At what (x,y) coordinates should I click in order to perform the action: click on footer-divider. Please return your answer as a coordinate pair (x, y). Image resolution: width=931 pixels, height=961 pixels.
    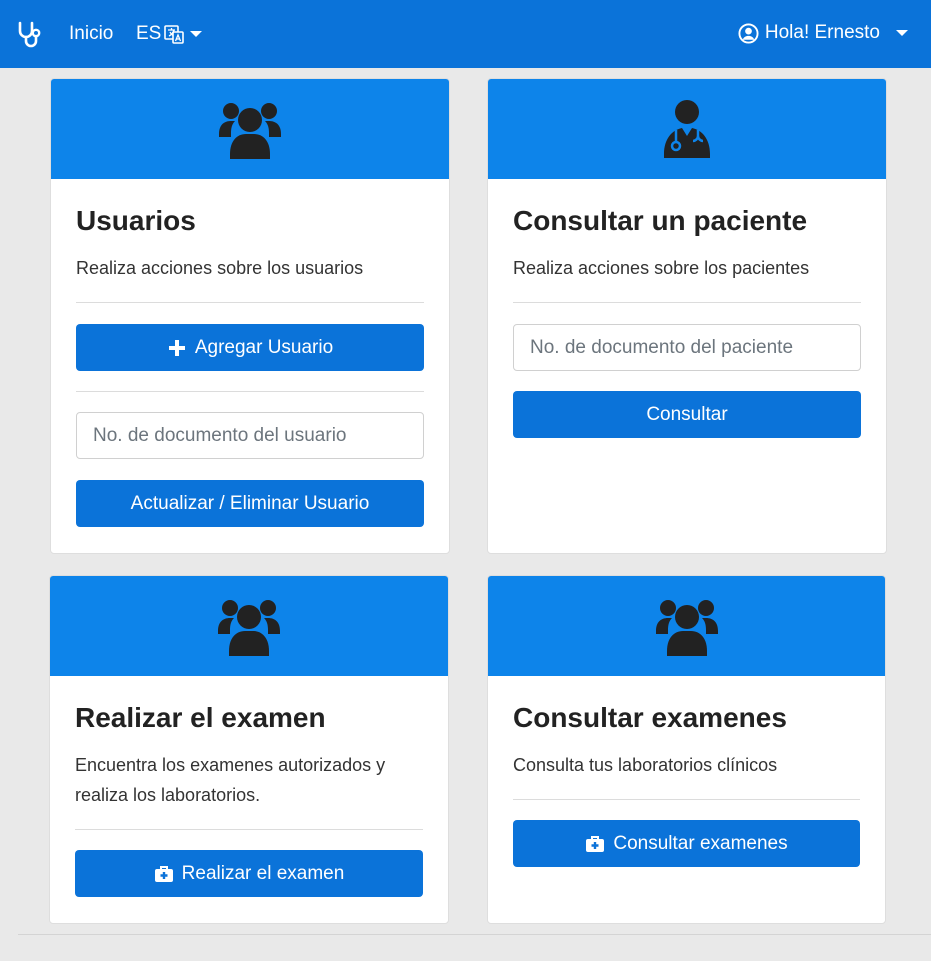
    Looking at the image, I should click on (474, 934).